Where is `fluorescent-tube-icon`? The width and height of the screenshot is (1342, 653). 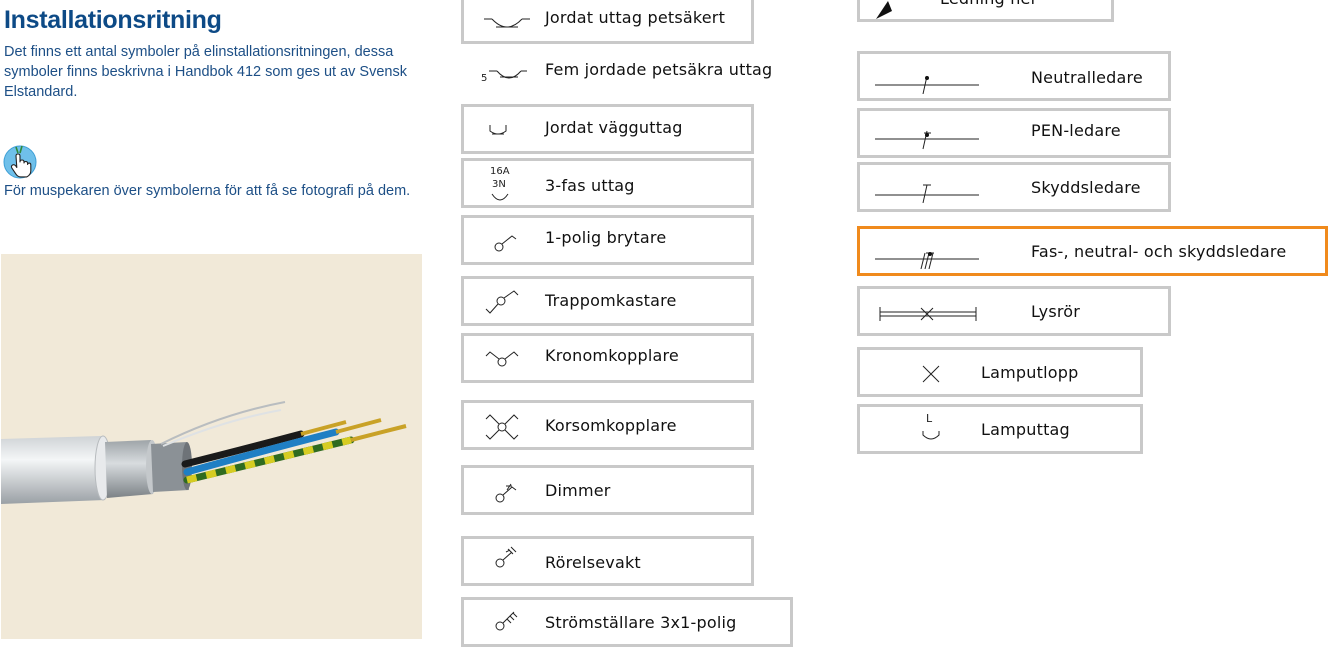 fluorescent-tube-icon is located at coordinates (928, 314).